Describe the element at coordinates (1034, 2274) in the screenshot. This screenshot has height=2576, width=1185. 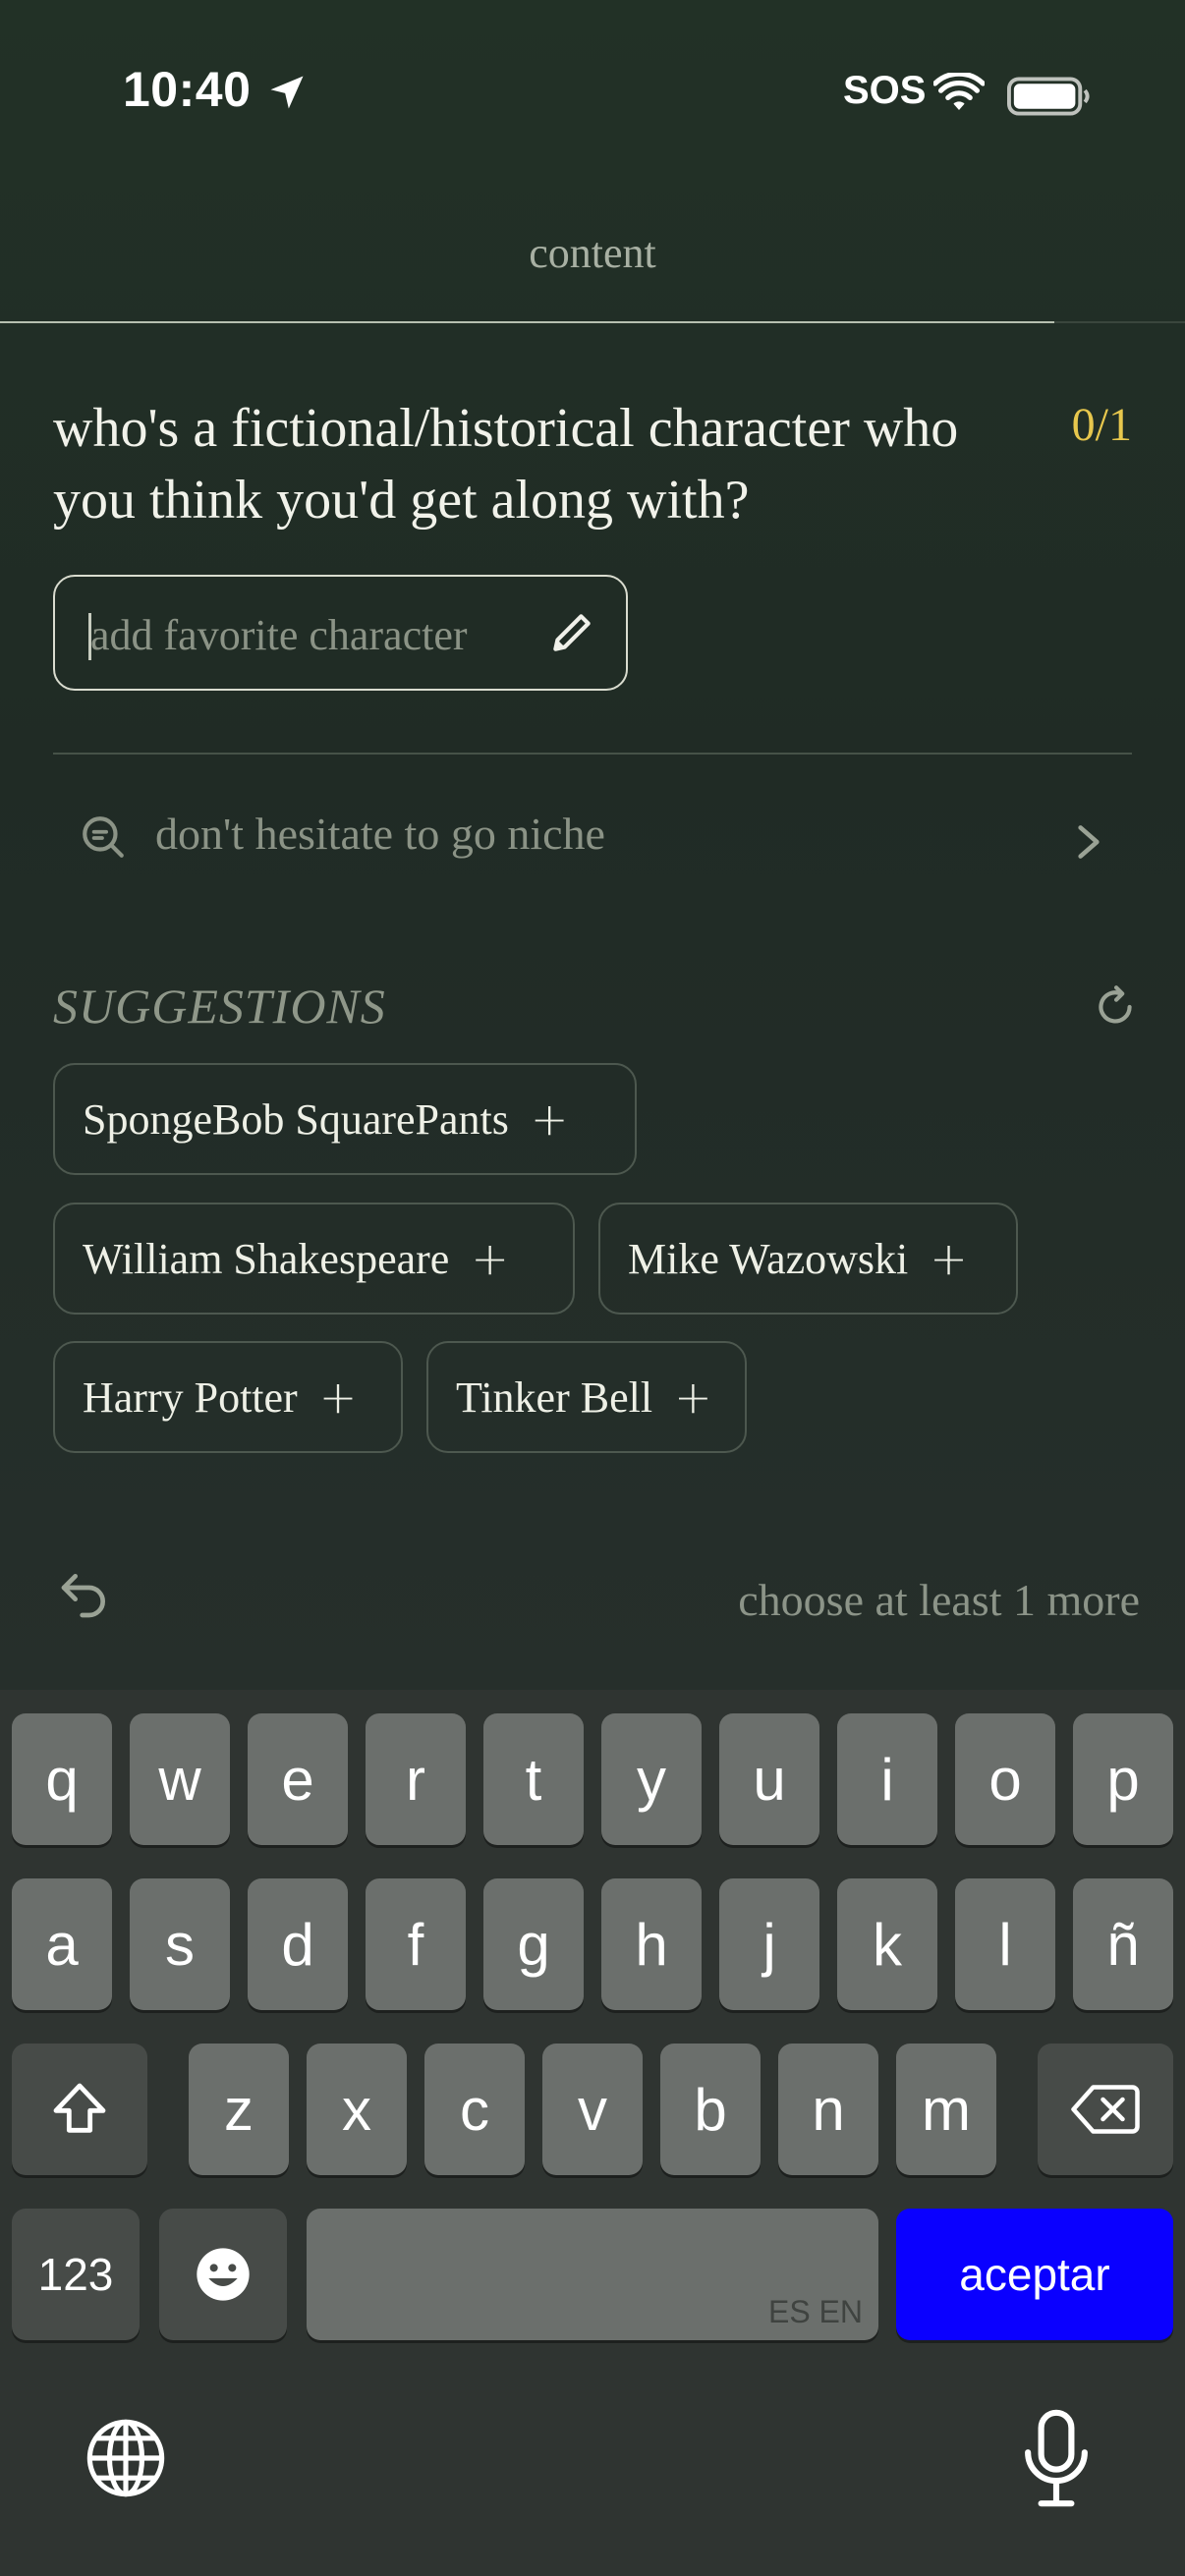
I see `accept-key: aceptar` at that location.